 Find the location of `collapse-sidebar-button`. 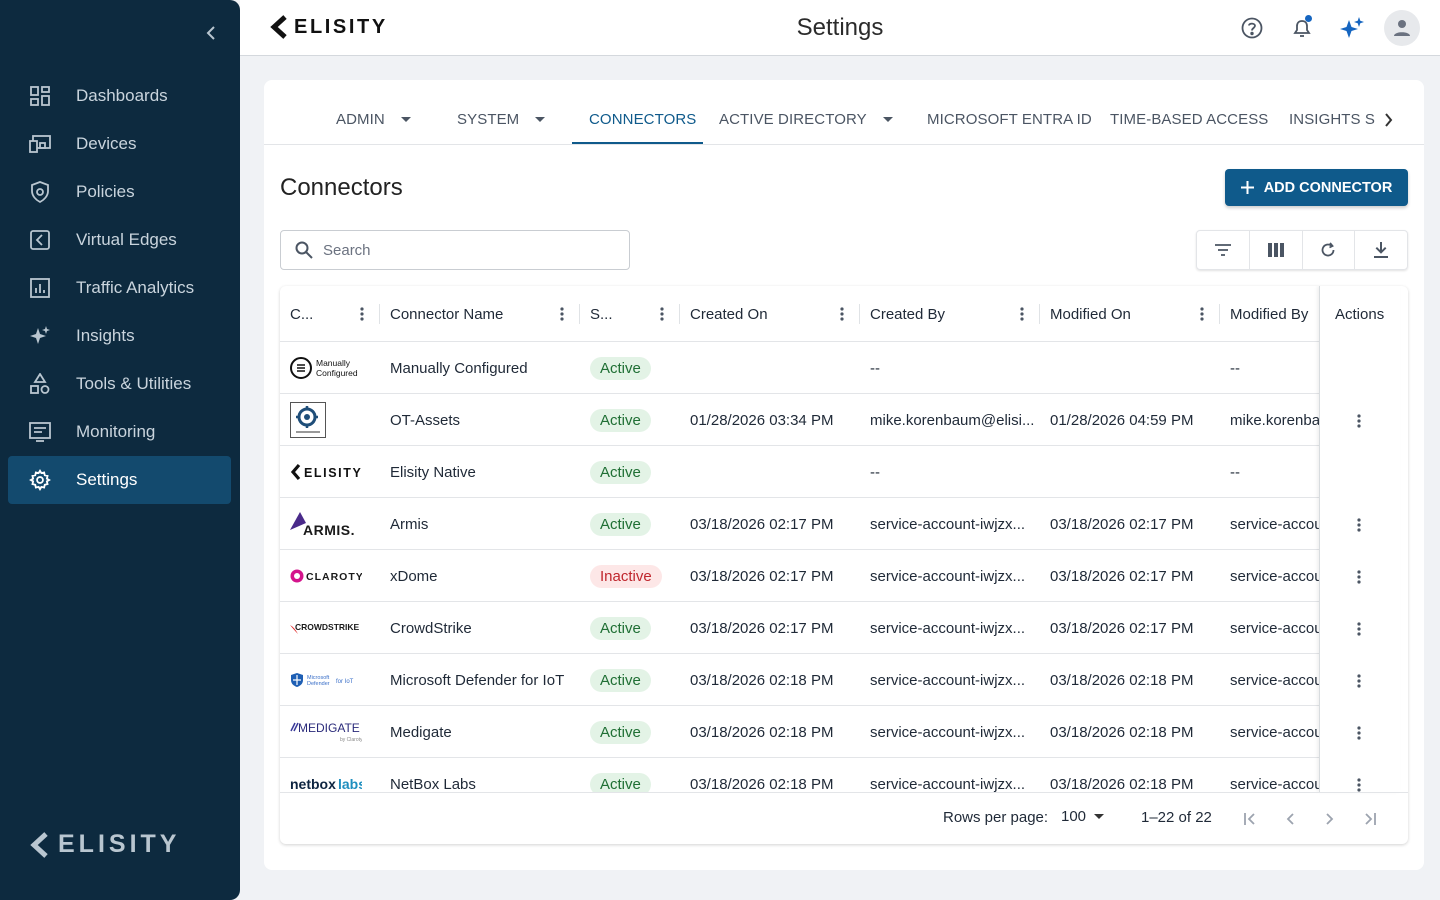

collapse-sidebar-button is located at coordinates (211, 33).